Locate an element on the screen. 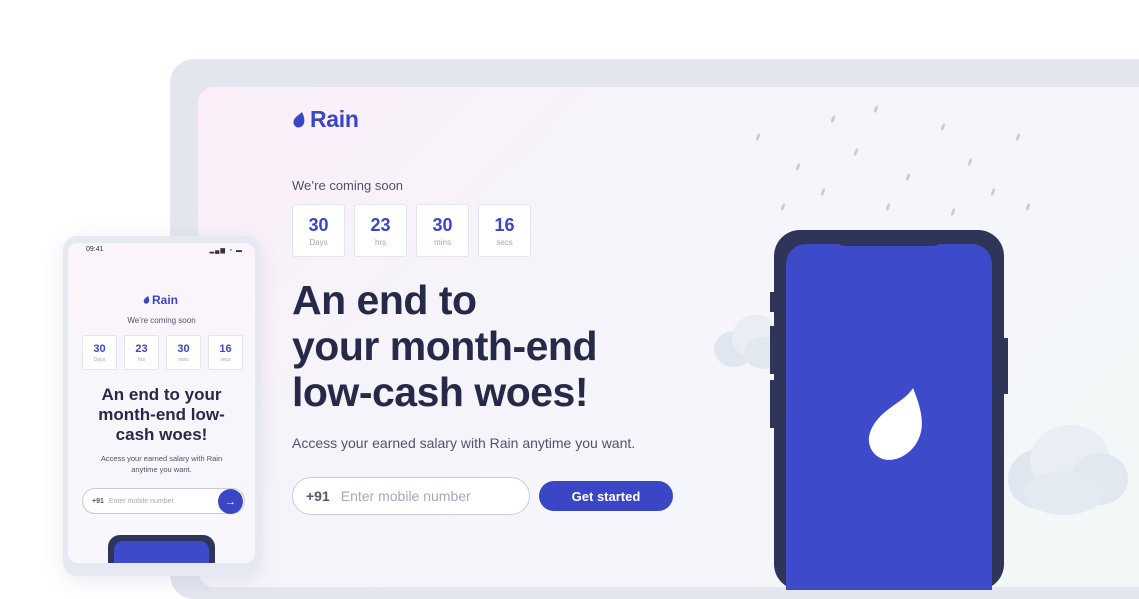 This screenshot has width=1139, height=599. subtext-line: anytime you want. is located at coordinates (161, 469).